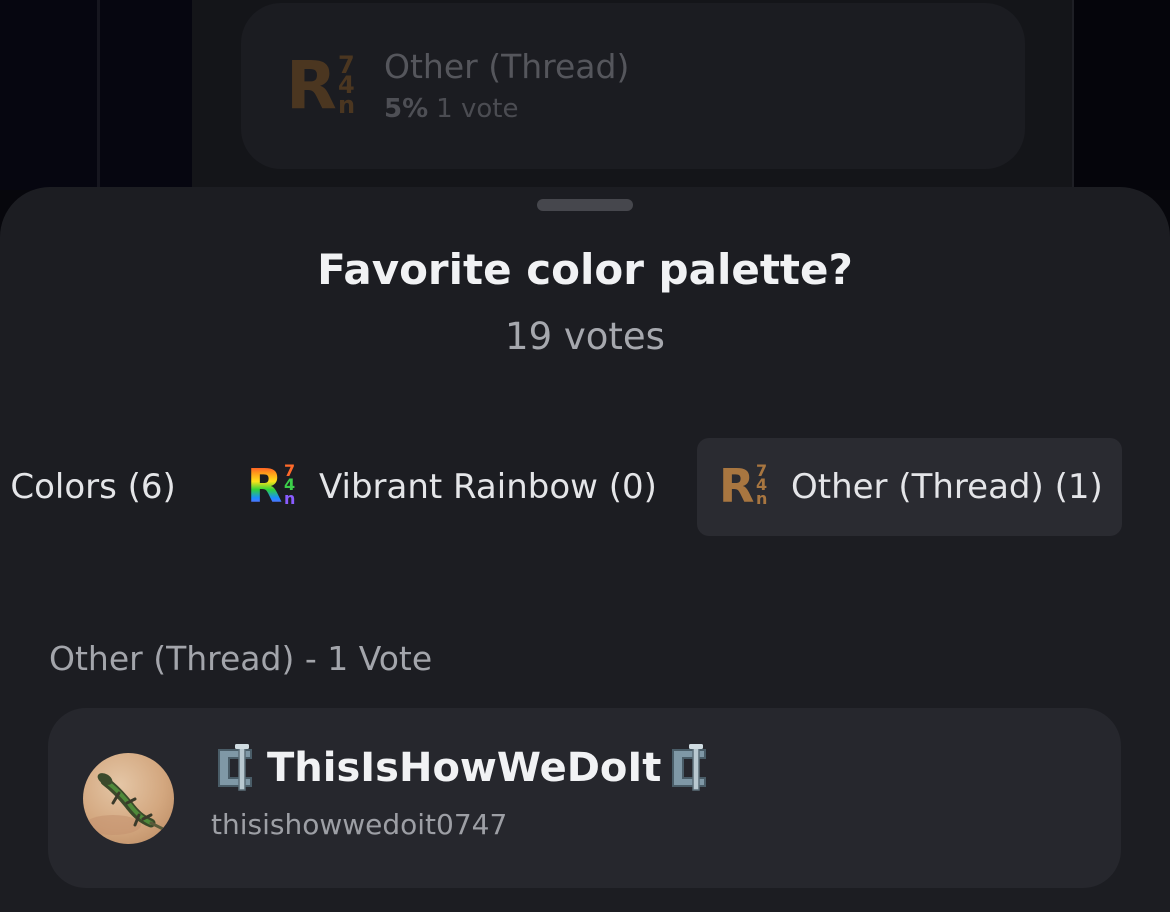 Image resolution: width=1170 pixels, height=912 pixels. Describe the element at coordinates (507, 66) in the screenshot. I see `background-answer-title: Other (Thread)` at that location.